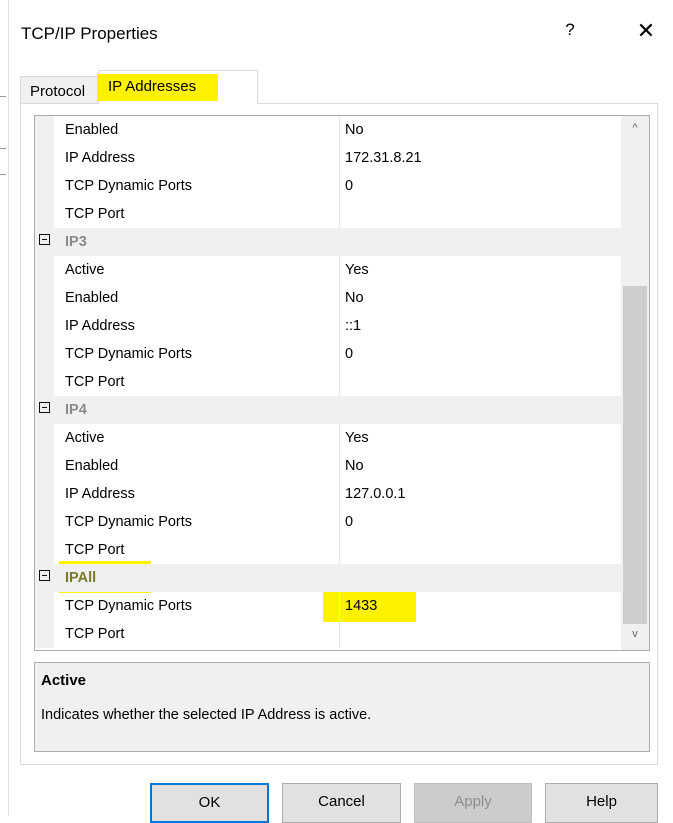 Image resolution: width=673 pixels, height=823 pixels. What do you see at coordinates (646, 31) in the screenshot?
I see `close-icon: ✕` at bounding box center [646, 31].